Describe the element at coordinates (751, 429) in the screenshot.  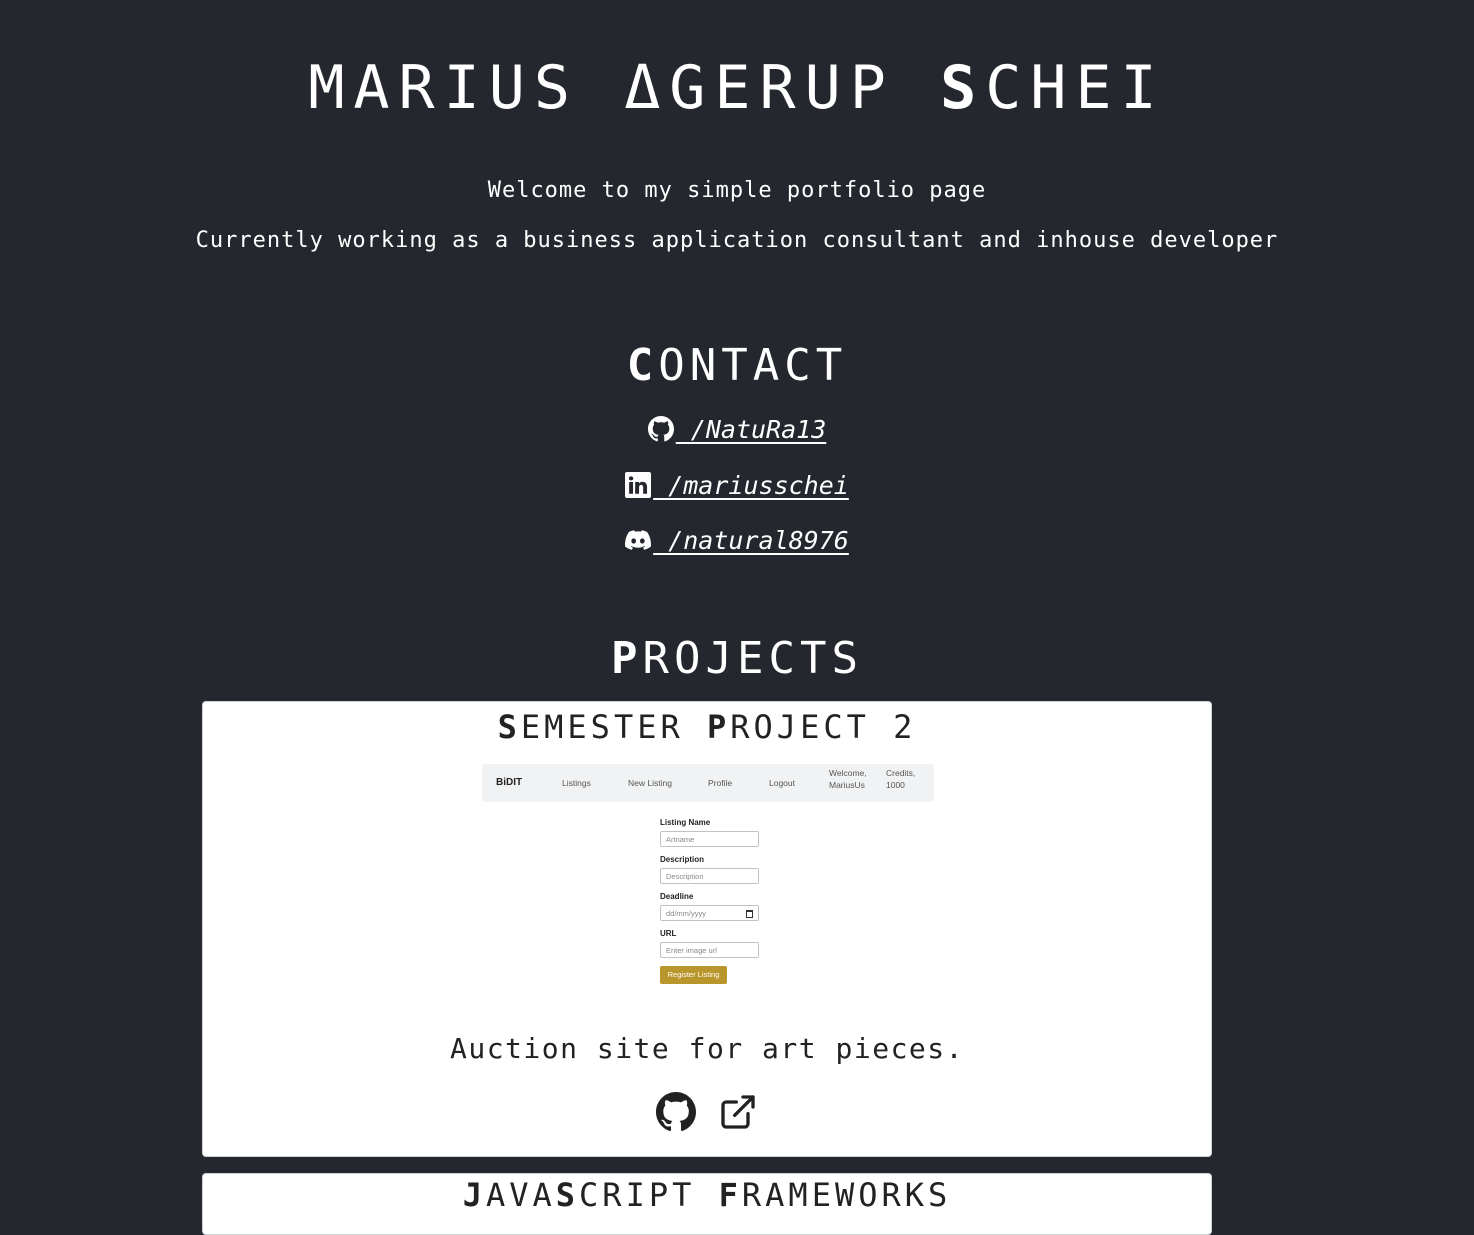
I see `github-link-text: /NatuRa13` at that location.